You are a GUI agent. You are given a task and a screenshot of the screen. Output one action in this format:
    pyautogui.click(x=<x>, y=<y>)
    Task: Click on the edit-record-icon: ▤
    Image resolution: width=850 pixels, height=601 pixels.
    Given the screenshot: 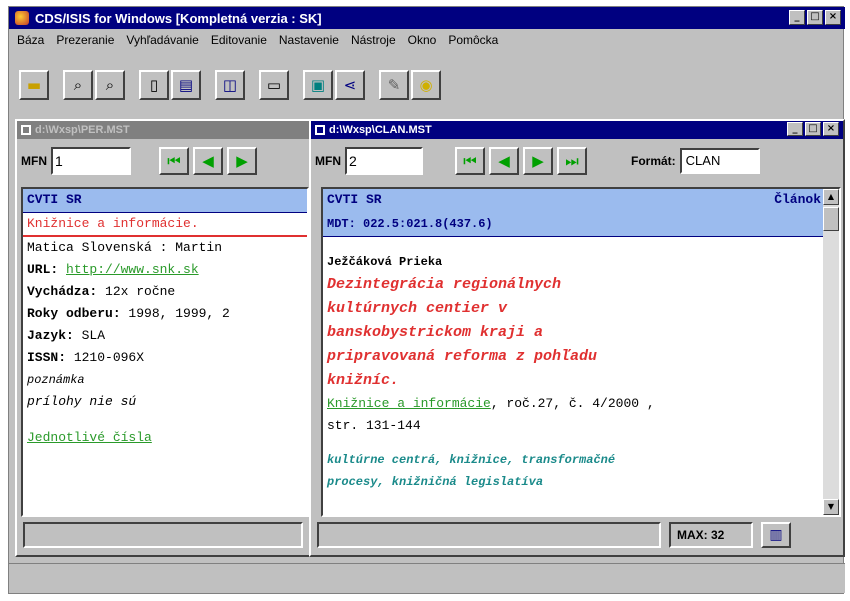 What is the action you would take?
    pyautogui.click(x=186, y=85)
    